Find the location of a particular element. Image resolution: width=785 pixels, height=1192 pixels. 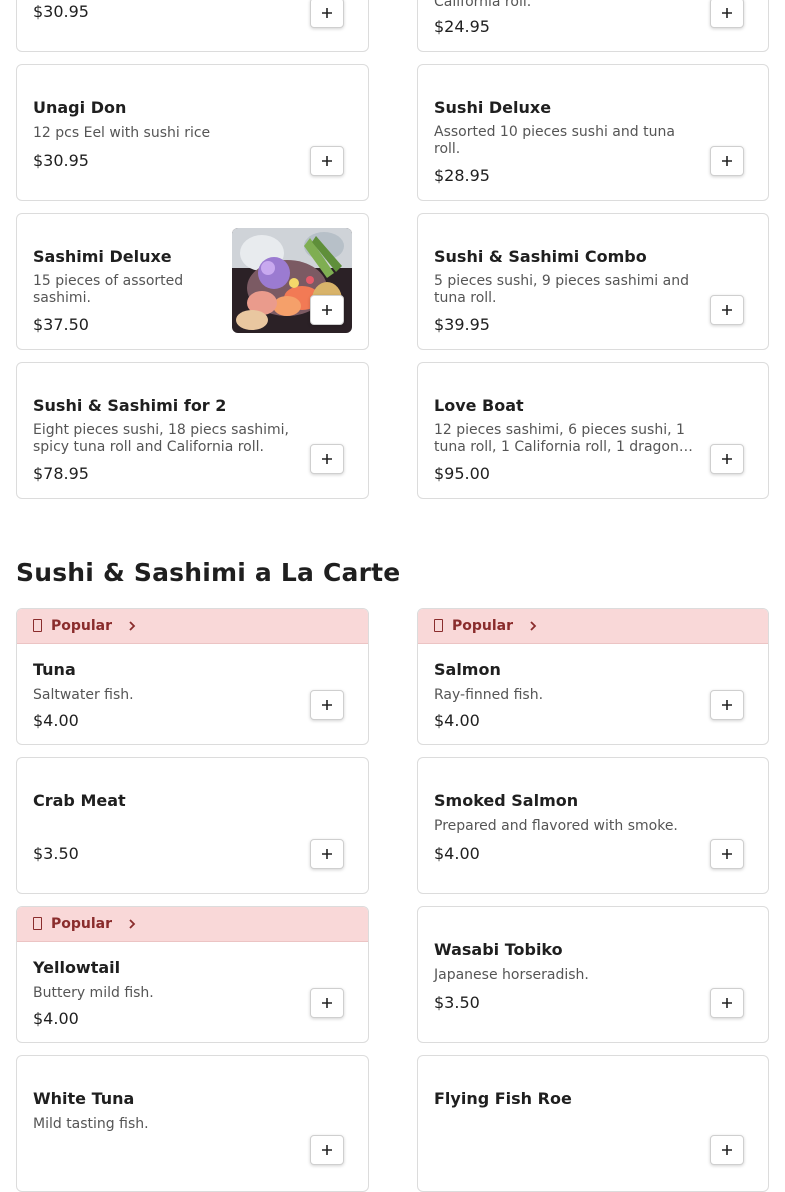

item-name: White Tuna is located at coordinates (84, 1098).